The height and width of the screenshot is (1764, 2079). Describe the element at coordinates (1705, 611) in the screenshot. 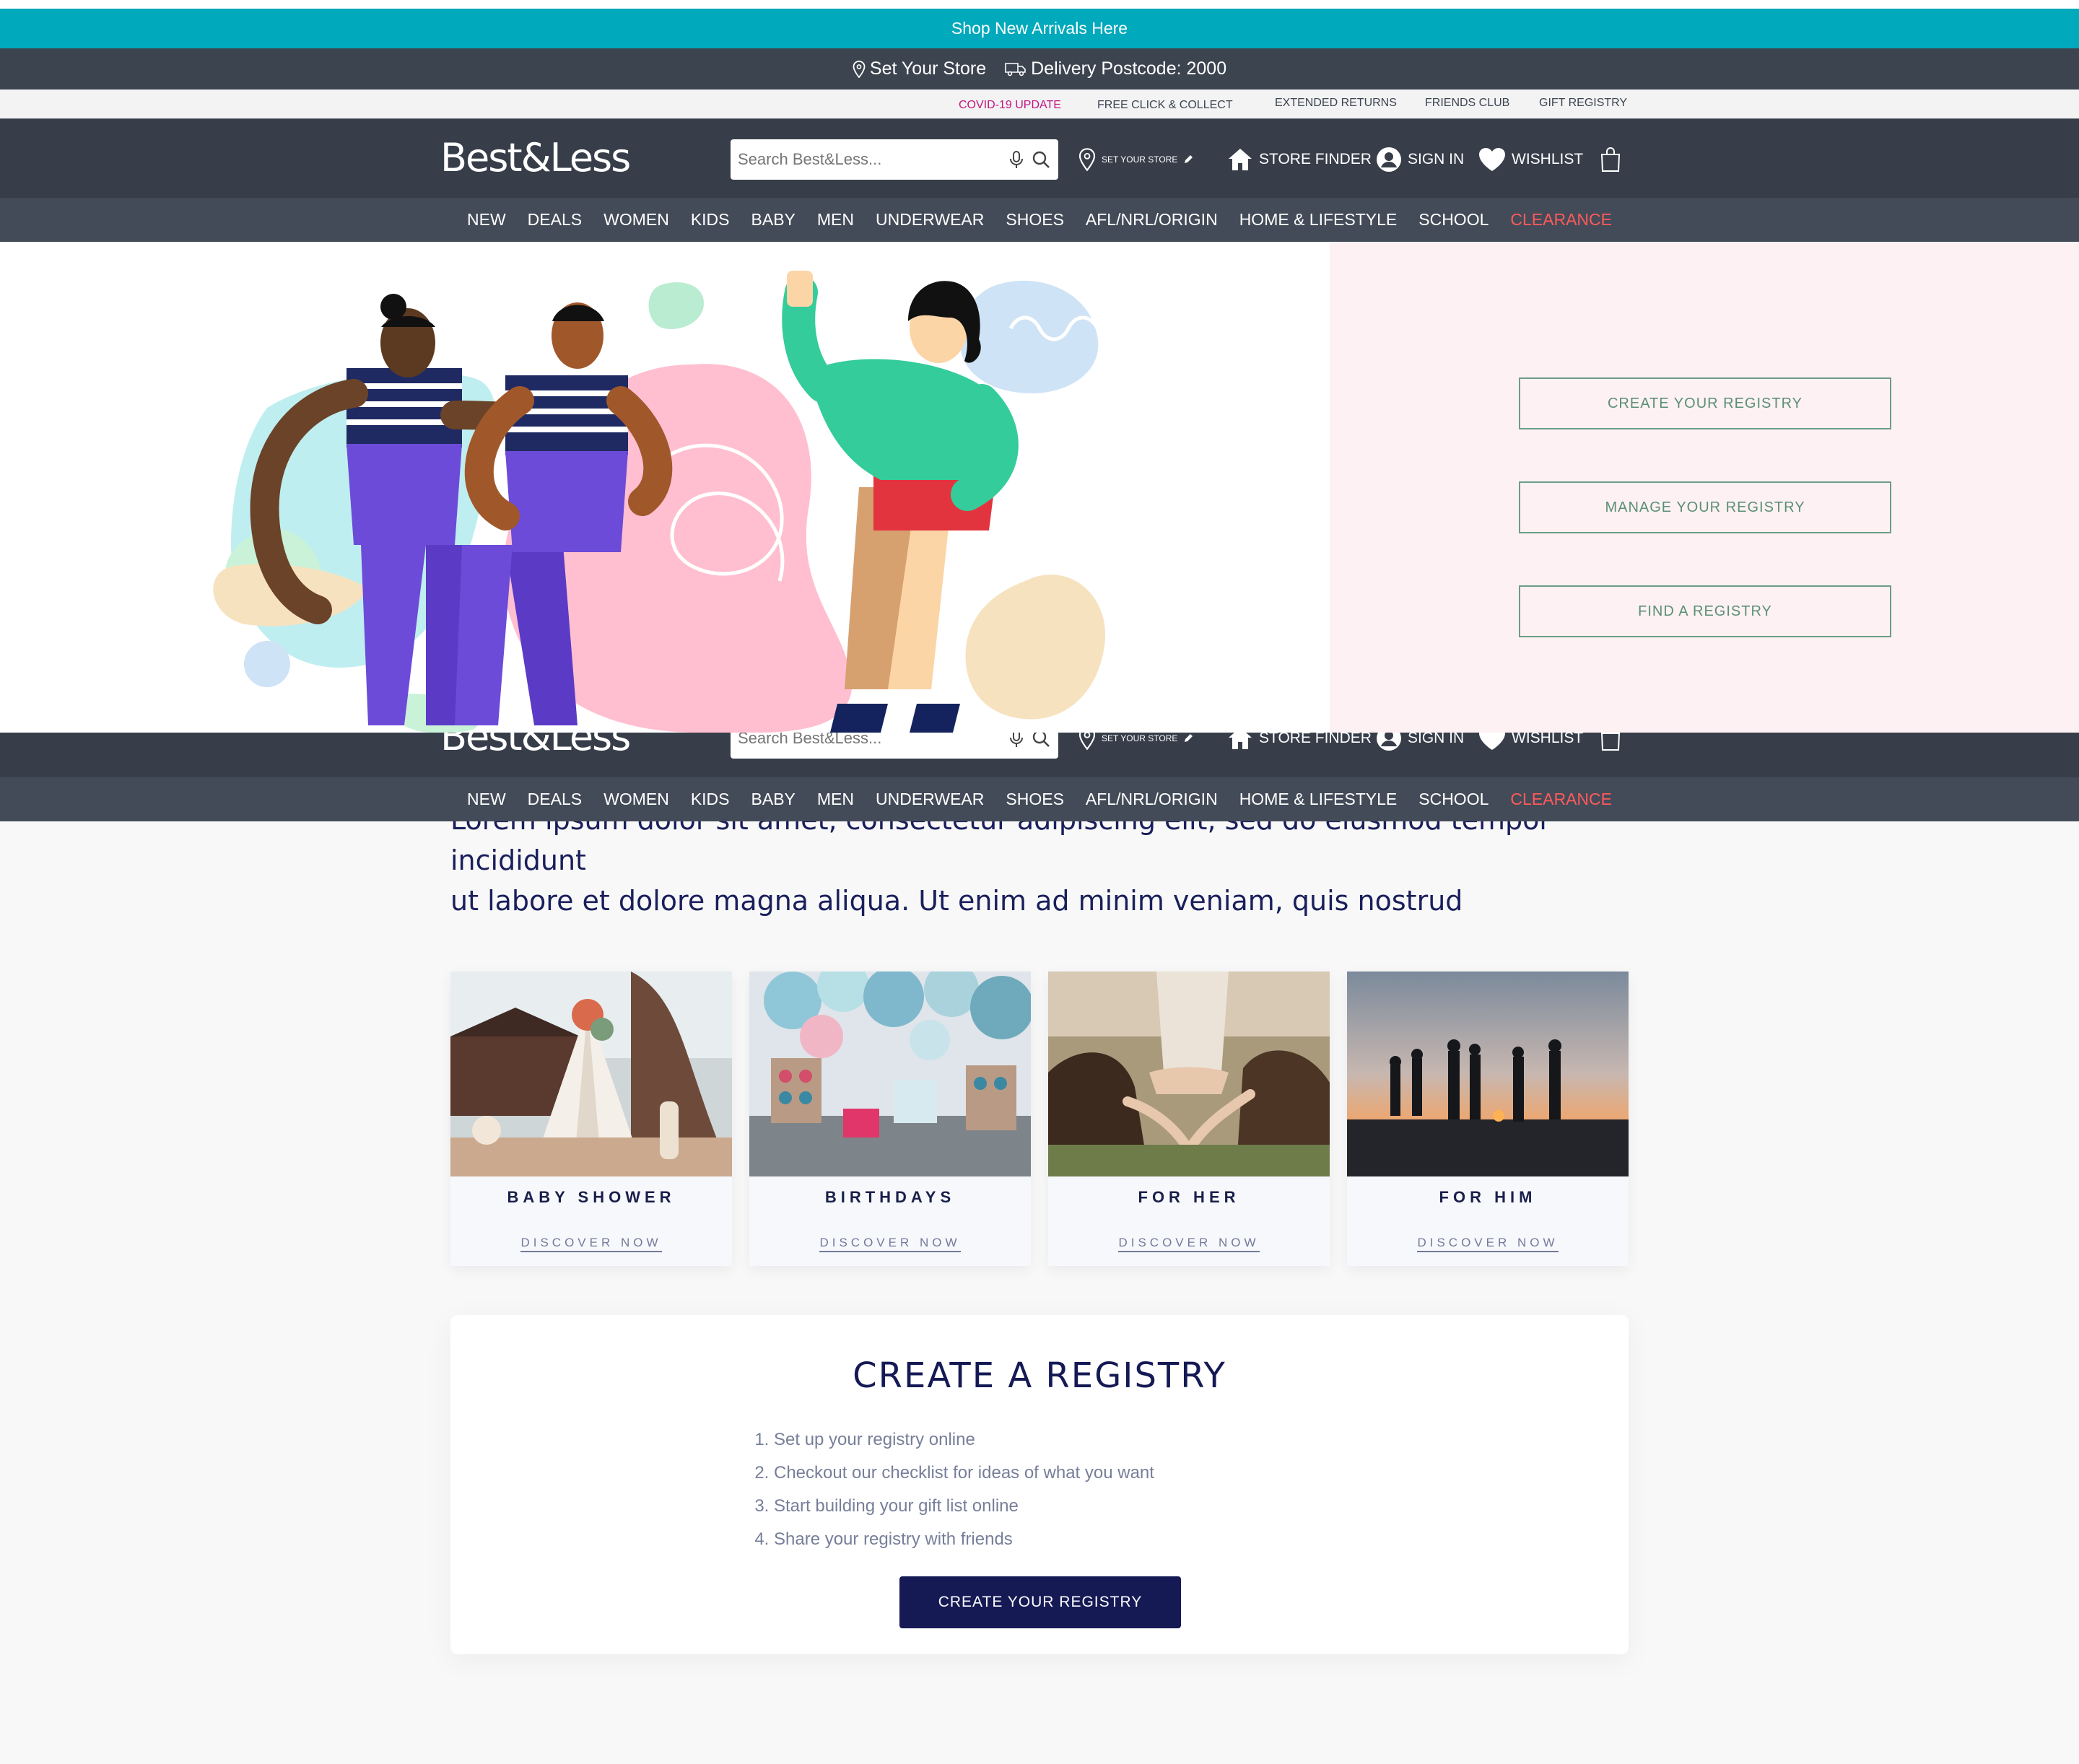

I see `find-a-registry-button: FIND A REGISTRY` at that location.